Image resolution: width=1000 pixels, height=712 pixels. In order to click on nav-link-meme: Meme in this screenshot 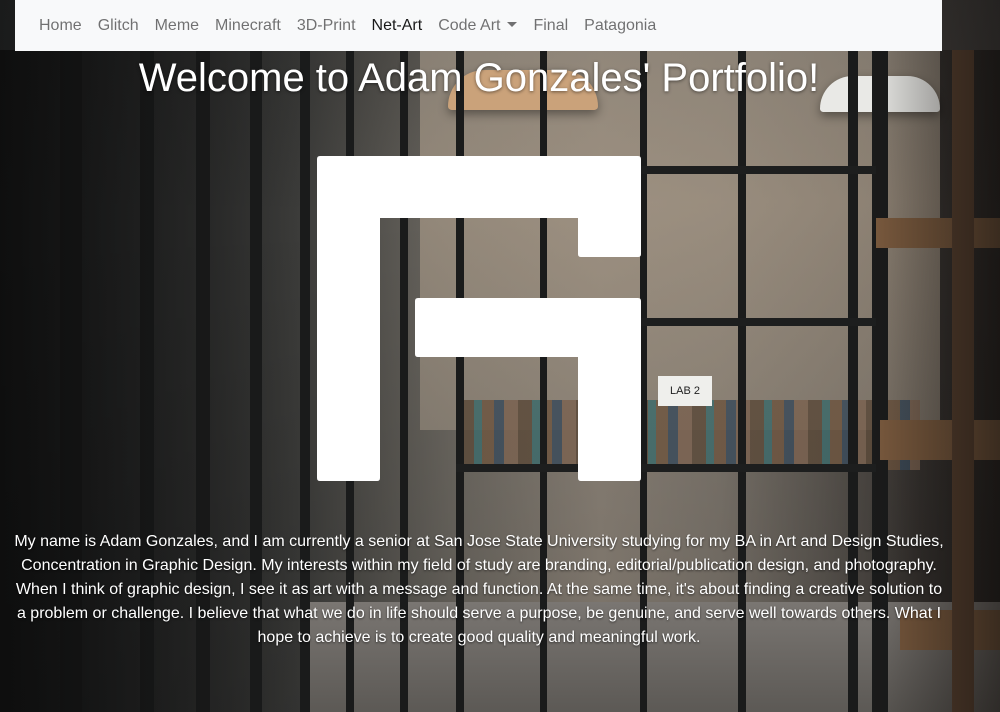, I will do `click(177, 25)`.